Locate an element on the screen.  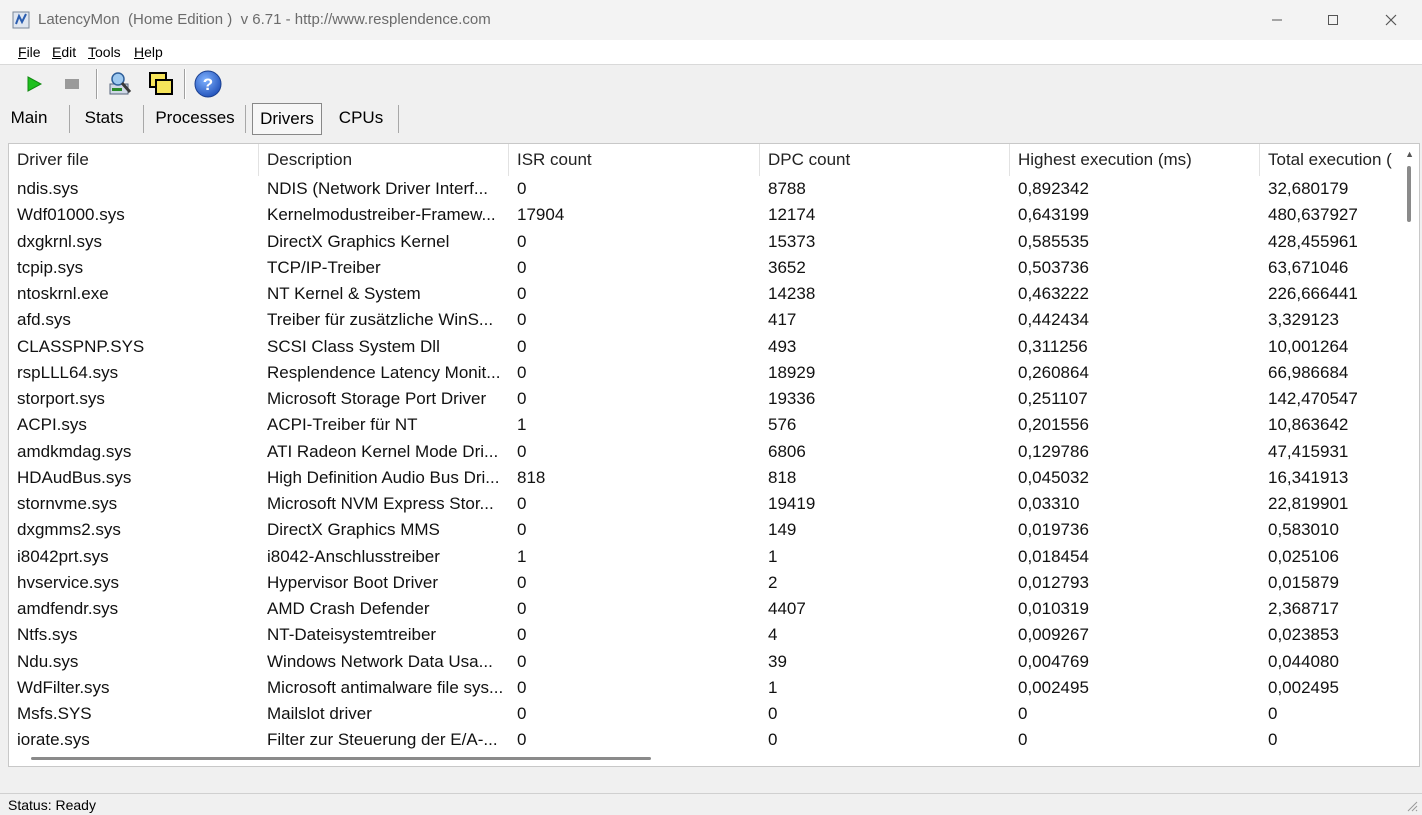
description-cell: NT Kernel & System is located at coordinates (344, 293).